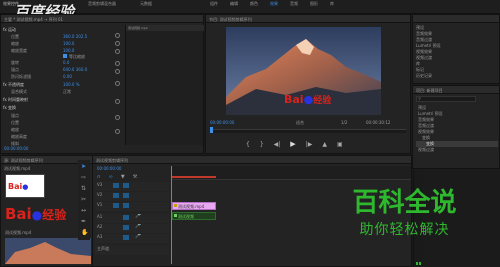  Describe the element at coordinates (36, 123) in the screenshot. I see `prop-position-2: 位置` at that location.